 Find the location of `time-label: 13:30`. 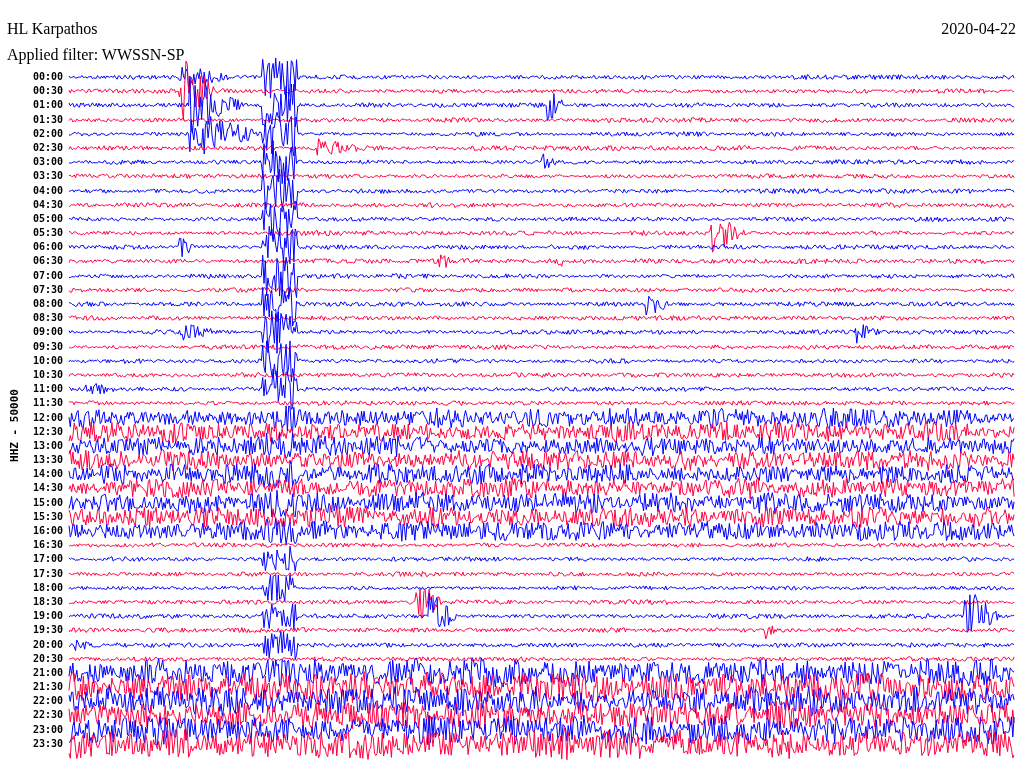

time-label: 13:30 is located at coordinates (47, 460).